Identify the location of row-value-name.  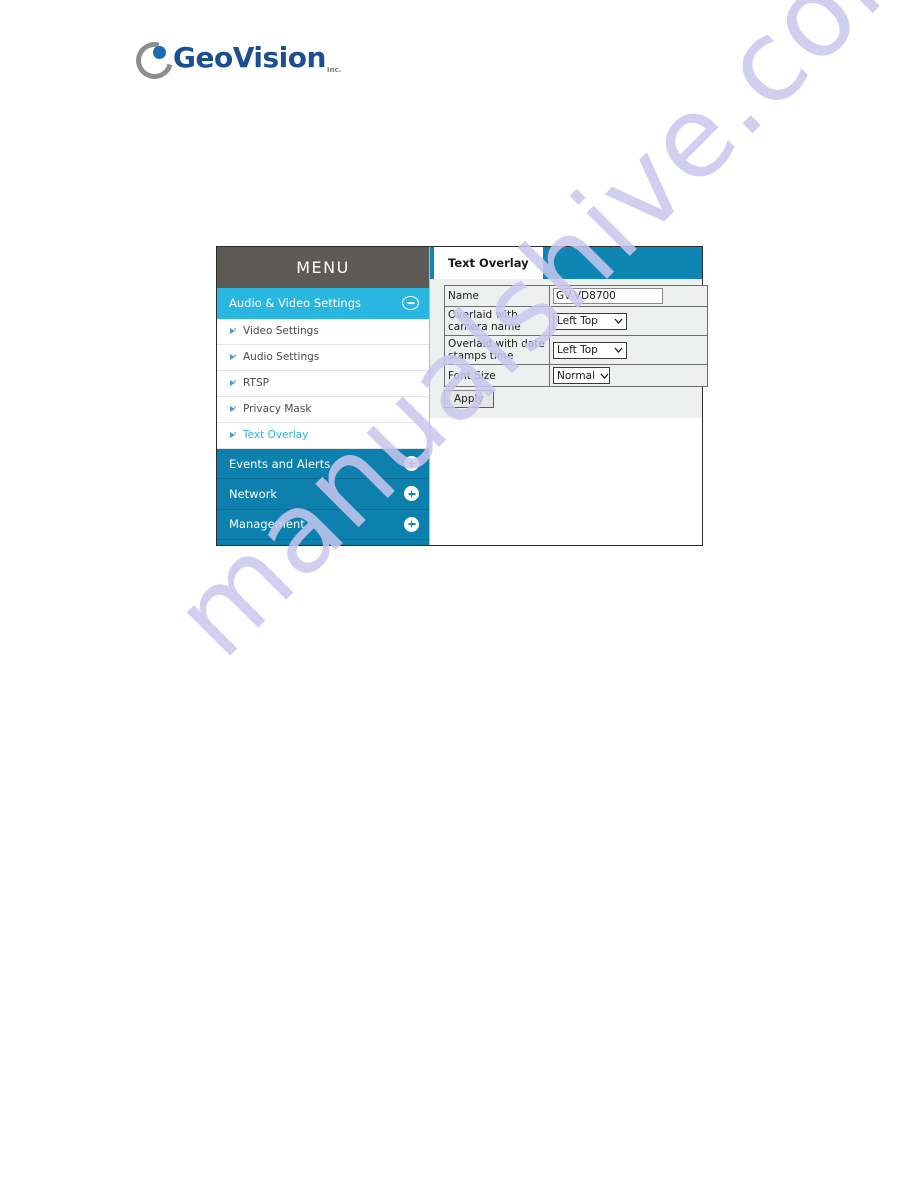
(628, 296).